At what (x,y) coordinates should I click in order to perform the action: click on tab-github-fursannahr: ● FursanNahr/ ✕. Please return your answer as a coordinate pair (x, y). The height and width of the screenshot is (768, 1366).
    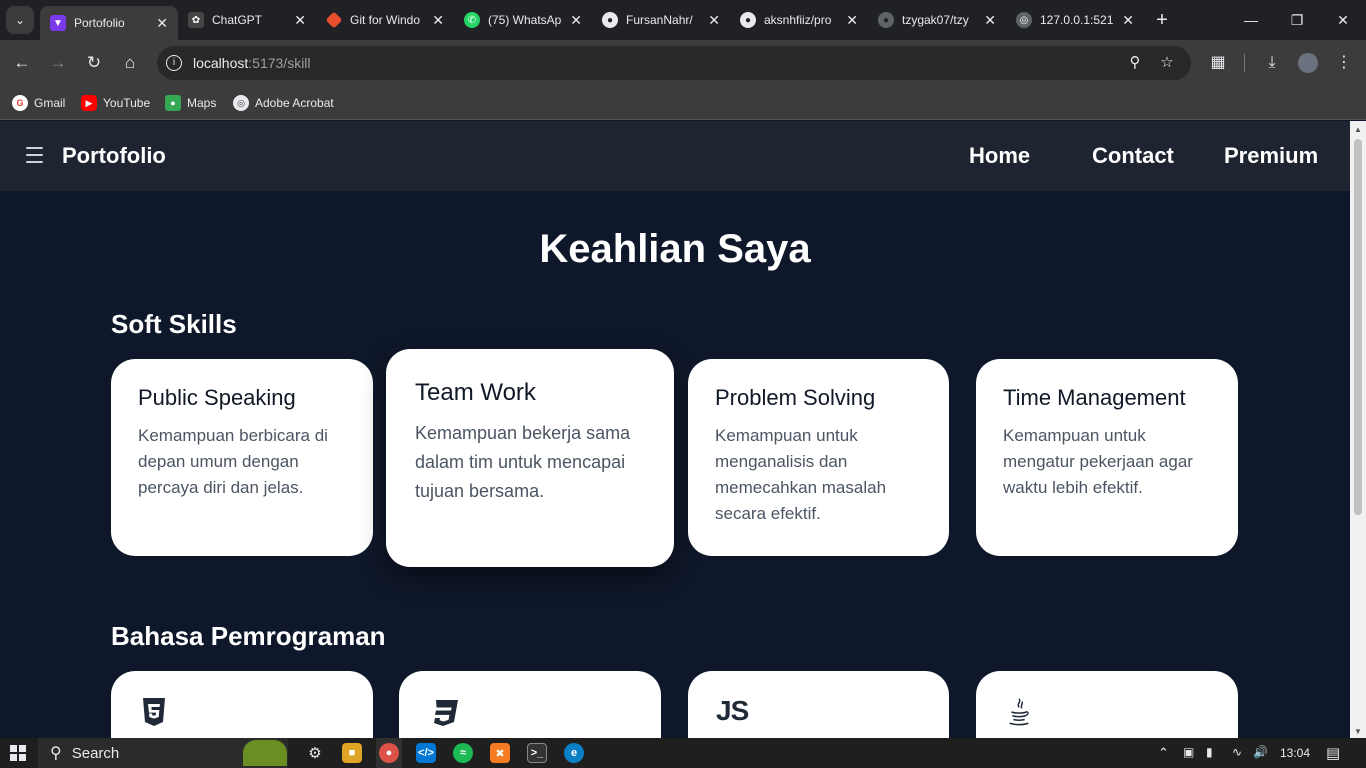
    Looking at the image, I should click on (661, 20).